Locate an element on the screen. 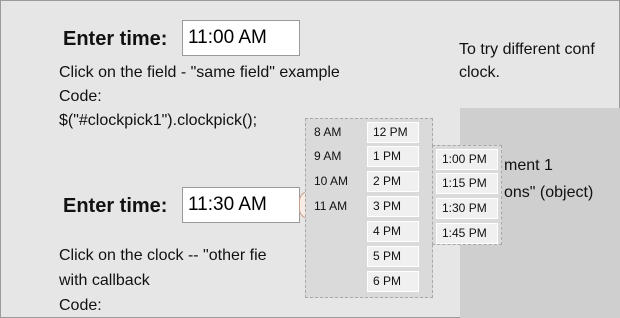 This screenshot has width=620, height=318. side-arg-line2: ons" (object) is located at coordinates (549, 192).